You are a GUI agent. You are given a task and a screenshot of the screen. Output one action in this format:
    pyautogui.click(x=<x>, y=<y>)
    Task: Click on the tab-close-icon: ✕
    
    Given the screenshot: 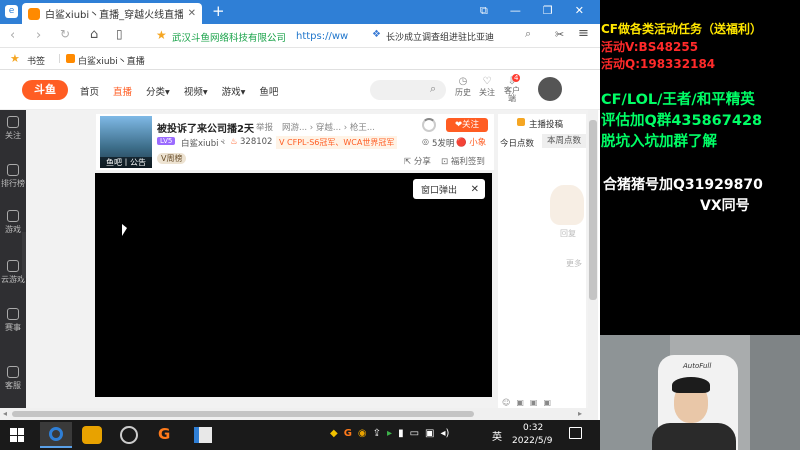 What is the action you would take?
    pyautogui.click(x=192, y=13)
    